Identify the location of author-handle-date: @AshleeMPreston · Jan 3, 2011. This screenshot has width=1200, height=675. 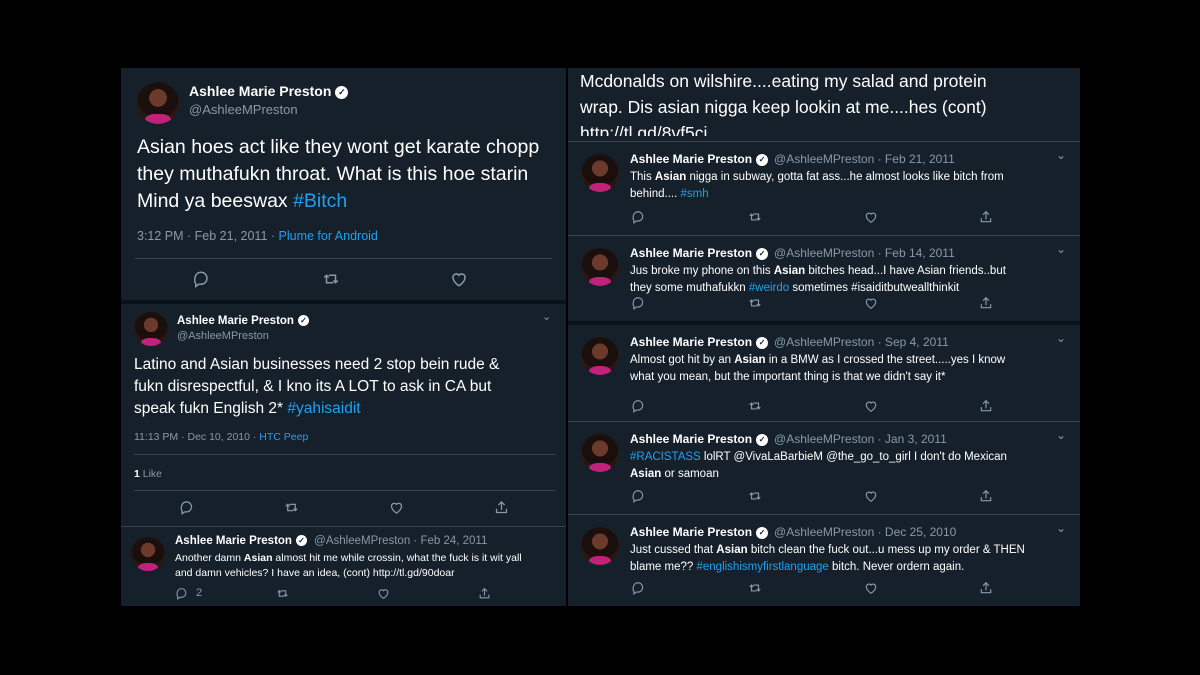
(860, 439).